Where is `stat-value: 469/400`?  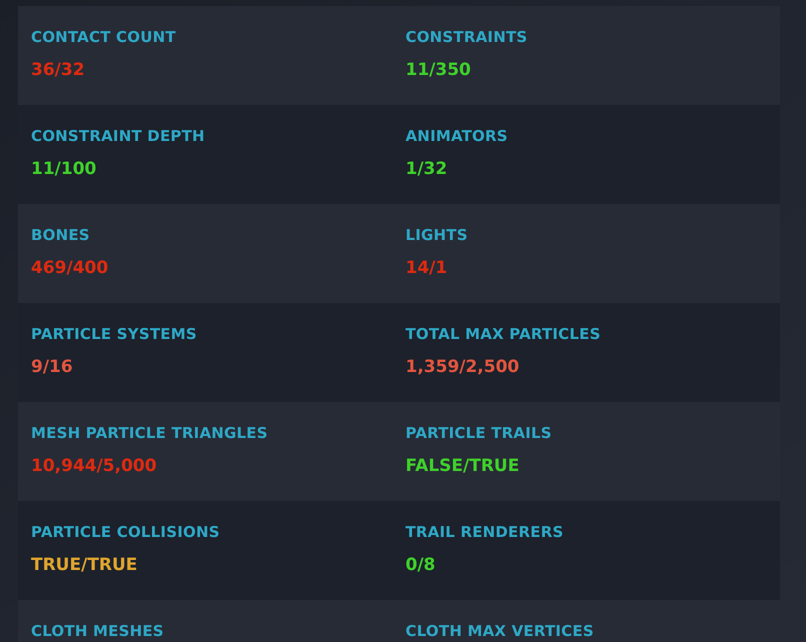
stat-value: 469/400 is located at coordinates (69, 268).